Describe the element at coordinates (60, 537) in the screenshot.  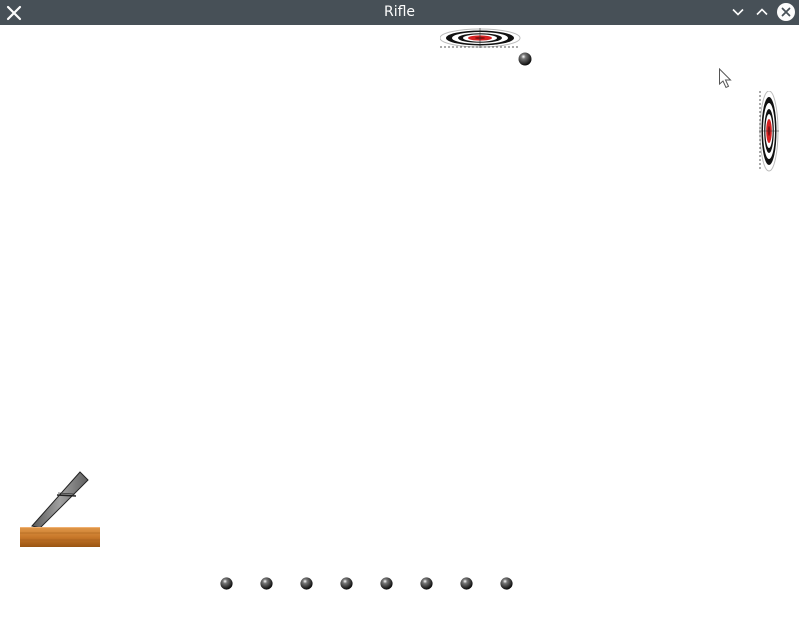
I see `wooden-base` at that location.